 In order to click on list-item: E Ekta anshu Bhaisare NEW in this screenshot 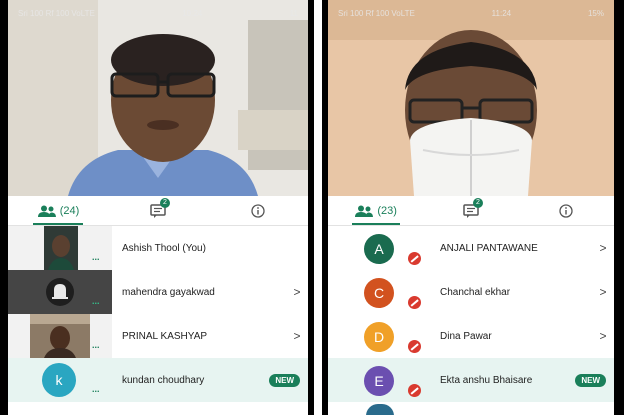, I will do `click(471, 380)`.